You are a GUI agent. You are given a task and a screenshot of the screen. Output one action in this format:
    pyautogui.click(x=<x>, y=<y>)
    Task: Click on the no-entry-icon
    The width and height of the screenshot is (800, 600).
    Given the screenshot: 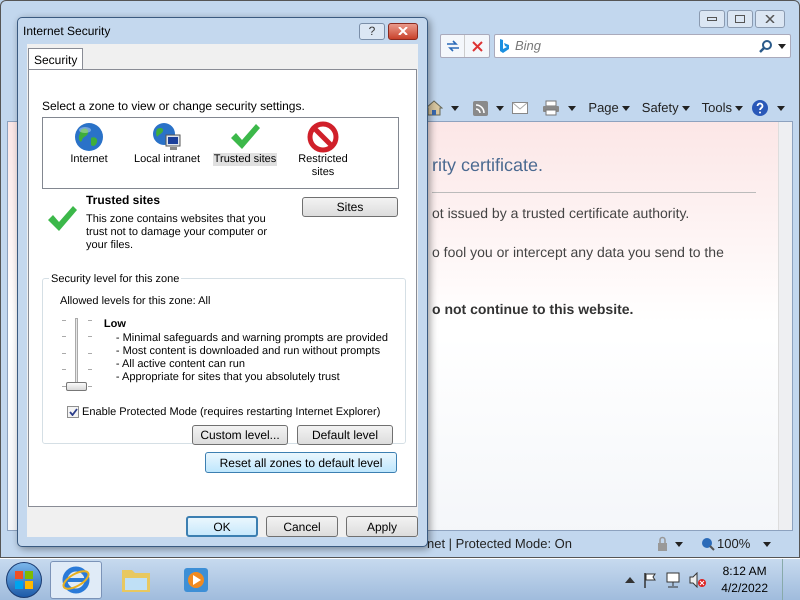 What is the action you would take?
    pyautogui.click(x=323, y=137)
    